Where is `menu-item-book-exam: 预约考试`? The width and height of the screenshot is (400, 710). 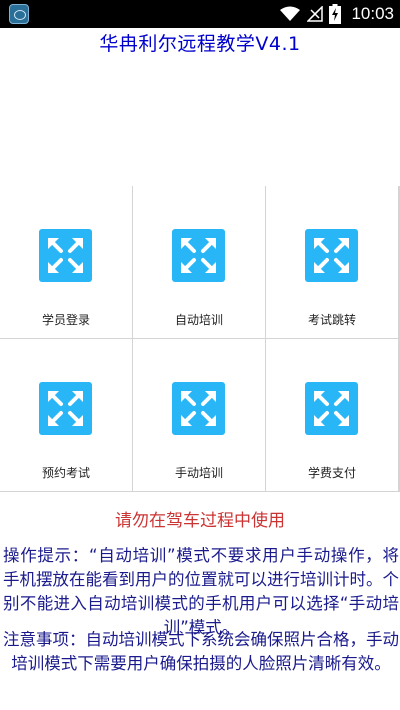
menu-item-book-exam: 预约考试 is located at coordinates (66, 415).